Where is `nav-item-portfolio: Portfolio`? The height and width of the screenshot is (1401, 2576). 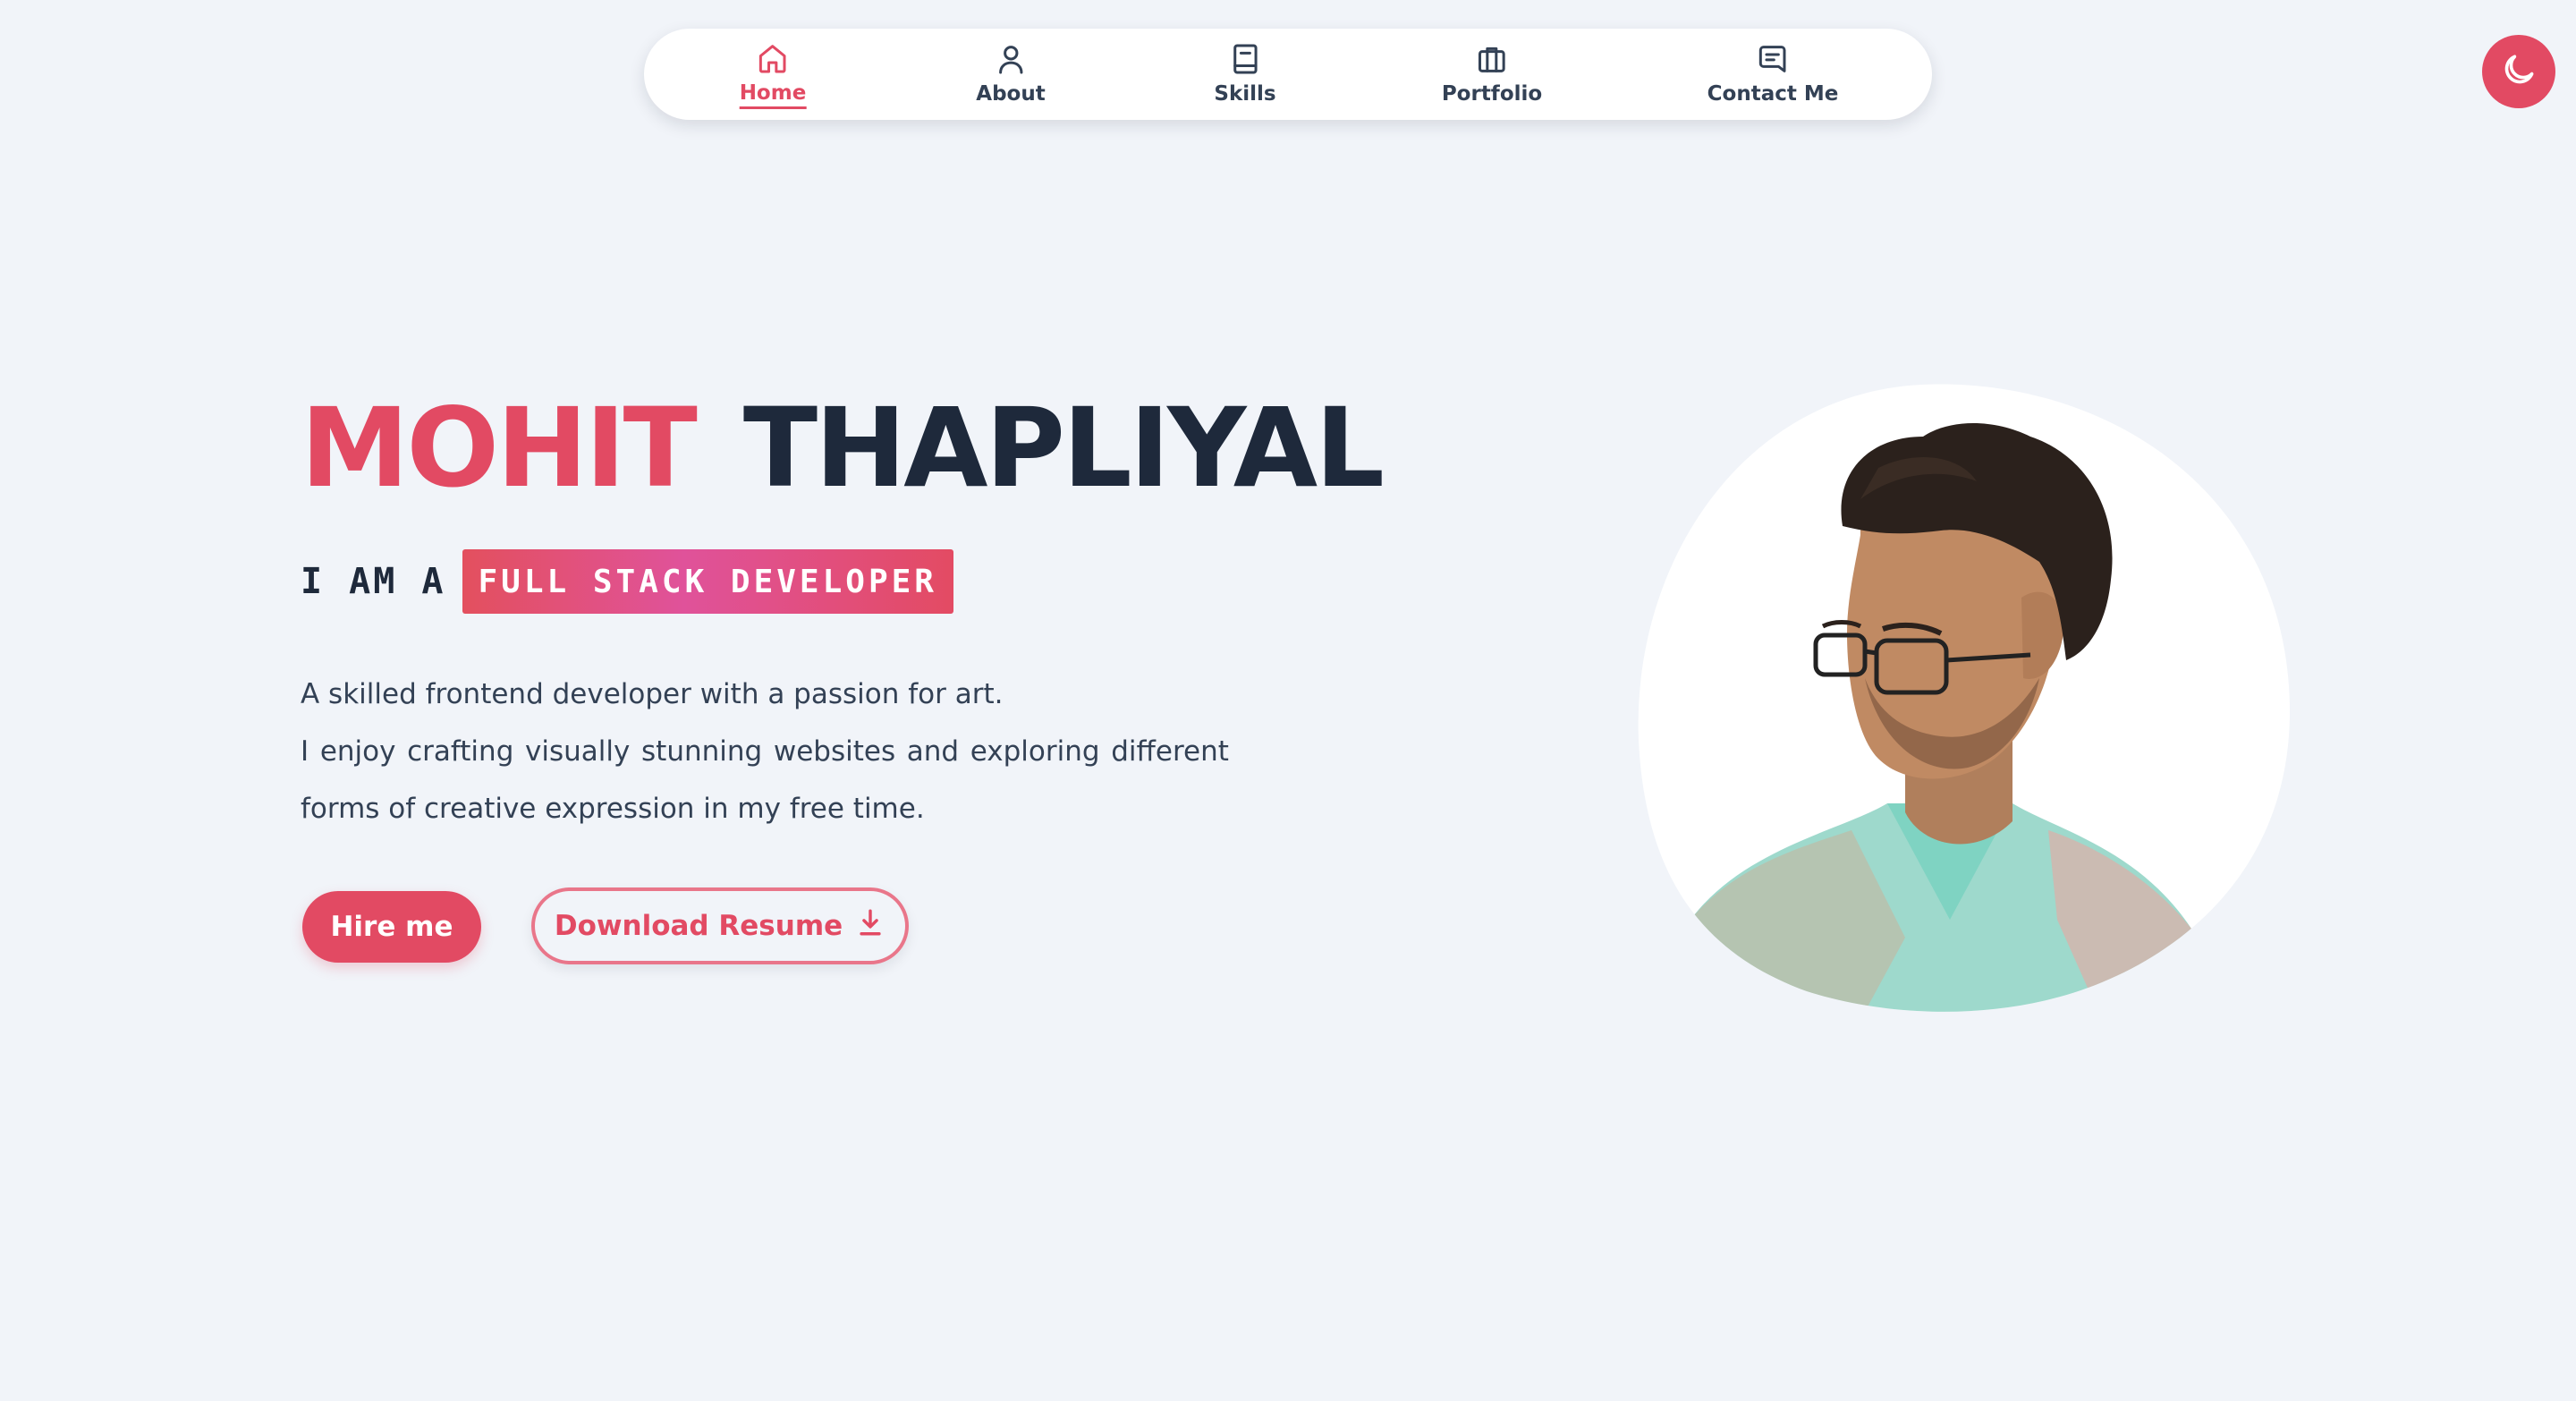
nav-item-portfolio: Portfolio is located at coordinates (1492, 74).